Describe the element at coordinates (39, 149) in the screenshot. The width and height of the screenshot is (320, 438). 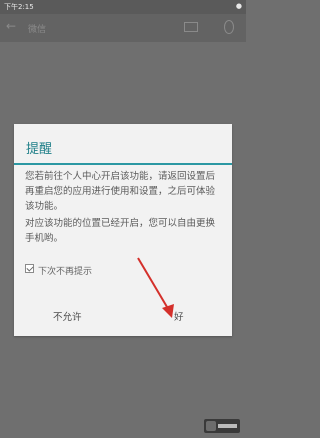
I see `dialog-title: 提醒` at that location.